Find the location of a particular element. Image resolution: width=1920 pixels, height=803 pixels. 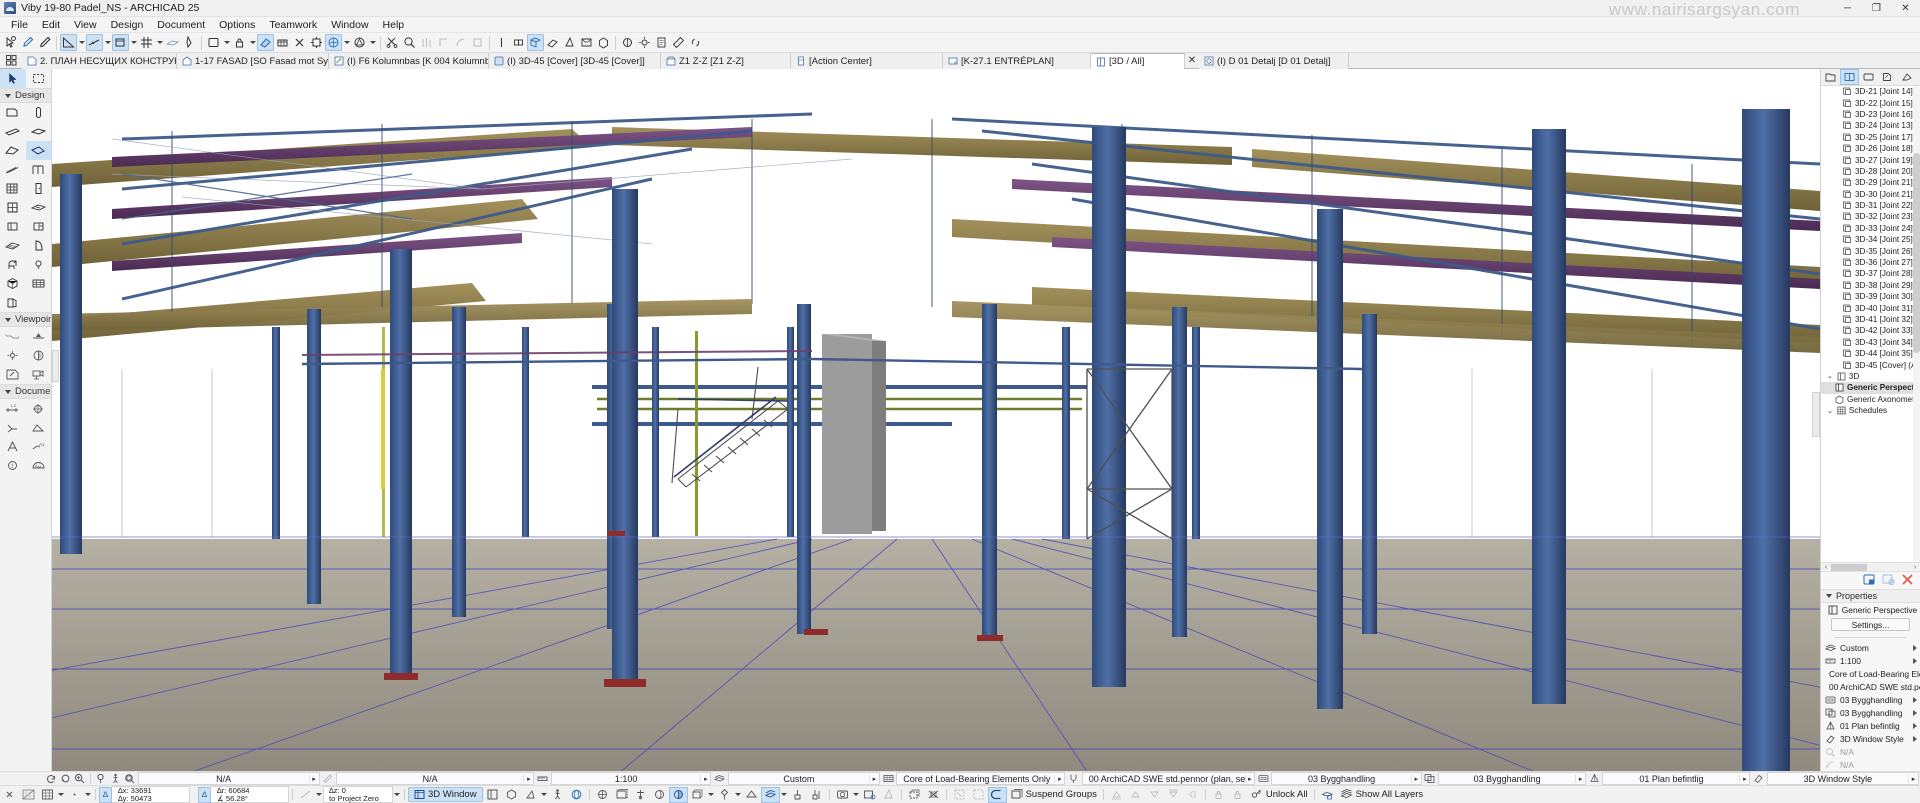

renovation-filter-combo: 01 Plan befintlig ▸ is located at coordinates (1676, 778).